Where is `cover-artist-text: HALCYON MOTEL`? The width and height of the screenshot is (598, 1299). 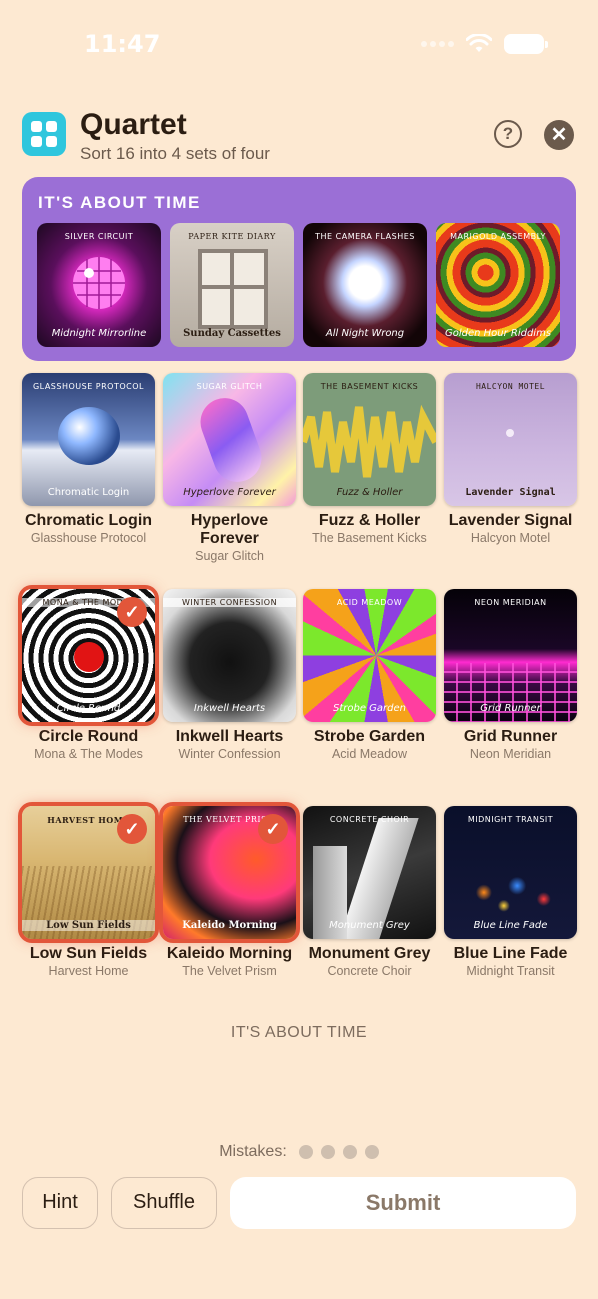 cover-artist-text: HALCYON MOTEL is located at coordinates (510, 386).